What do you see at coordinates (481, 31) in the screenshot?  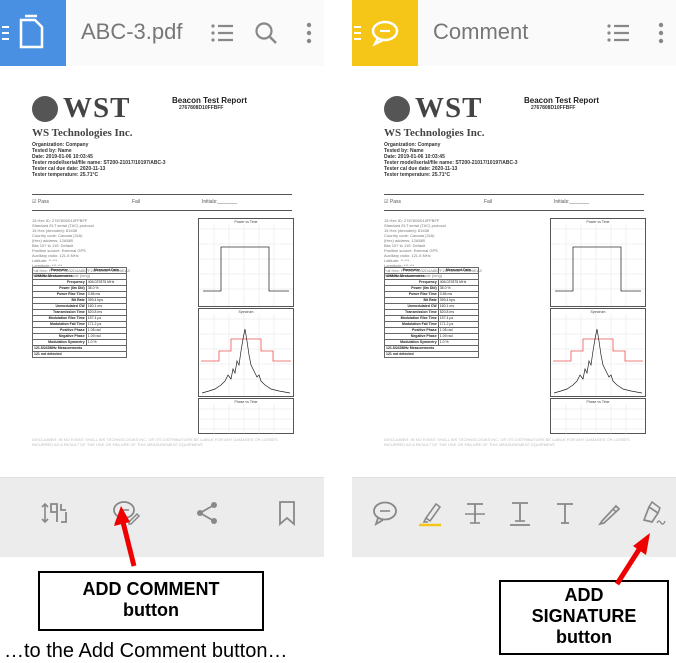 I see `mode-title: Comment` at bounding box center [481, 31].